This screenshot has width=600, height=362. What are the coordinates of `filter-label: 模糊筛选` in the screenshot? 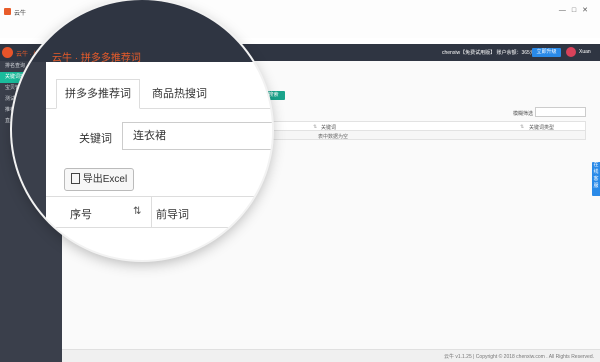 It's located at (523, 114).